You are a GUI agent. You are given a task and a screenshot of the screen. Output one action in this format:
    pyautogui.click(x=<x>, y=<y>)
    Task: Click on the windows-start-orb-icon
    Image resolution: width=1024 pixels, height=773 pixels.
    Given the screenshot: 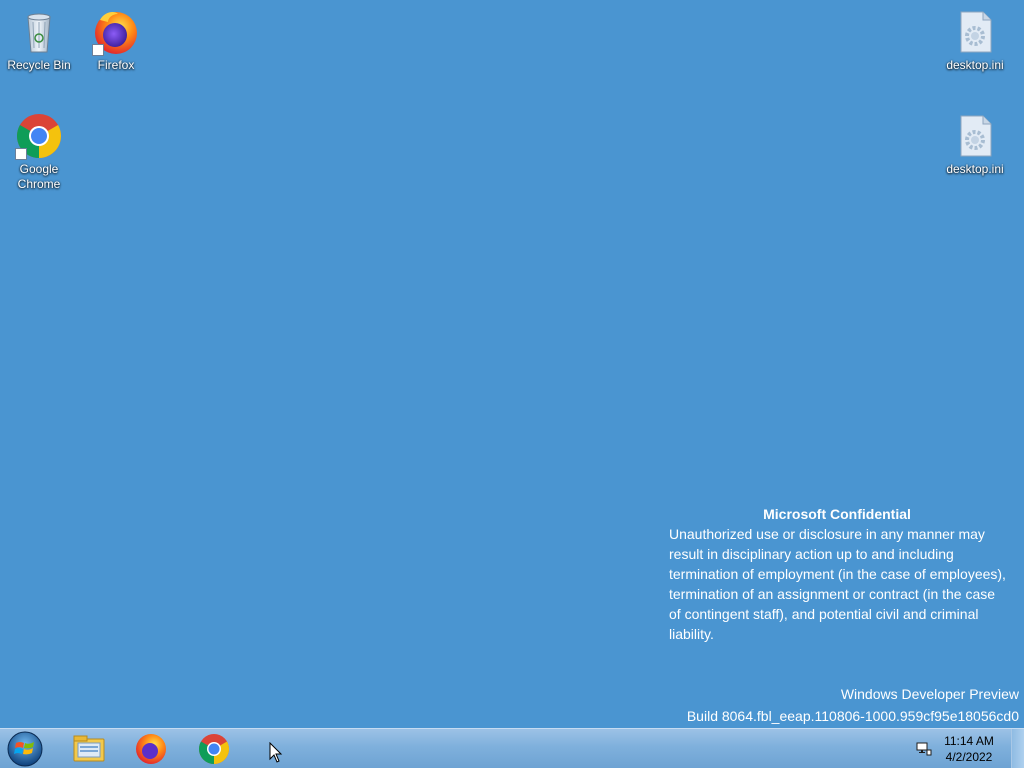 What is the action you would take?
    pyautogui.click(x=25, y=749)
    